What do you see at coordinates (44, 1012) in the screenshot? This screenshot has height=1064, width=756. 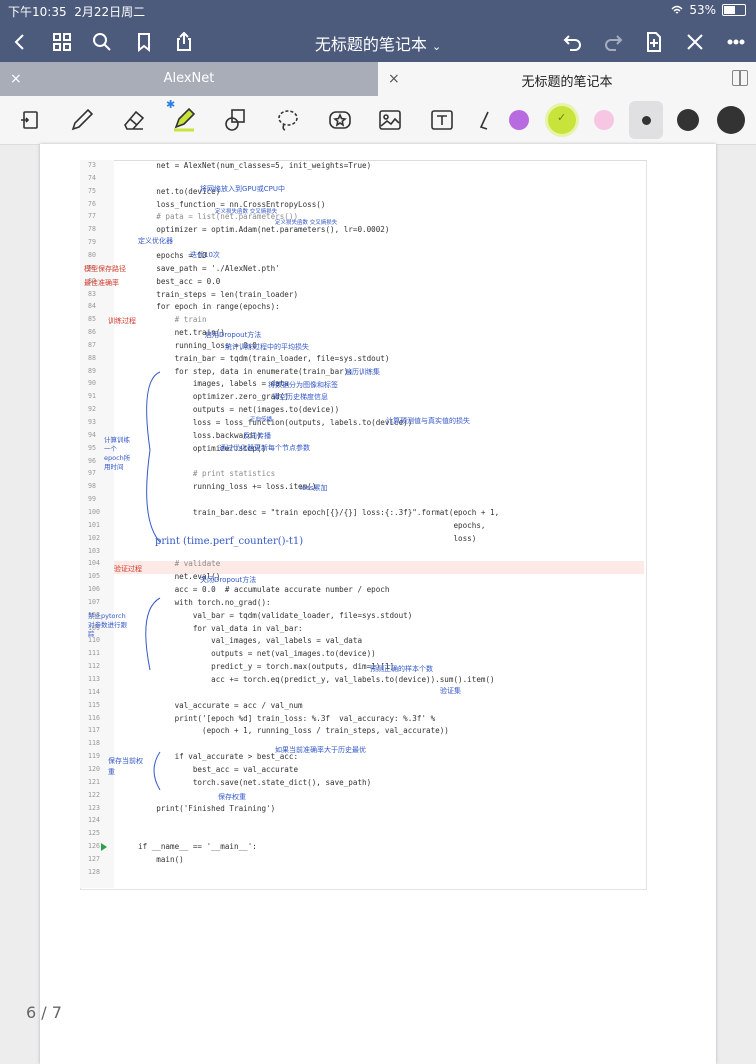 I see `page-indicator: 6 / 7` at bounding box center [44, 1012].